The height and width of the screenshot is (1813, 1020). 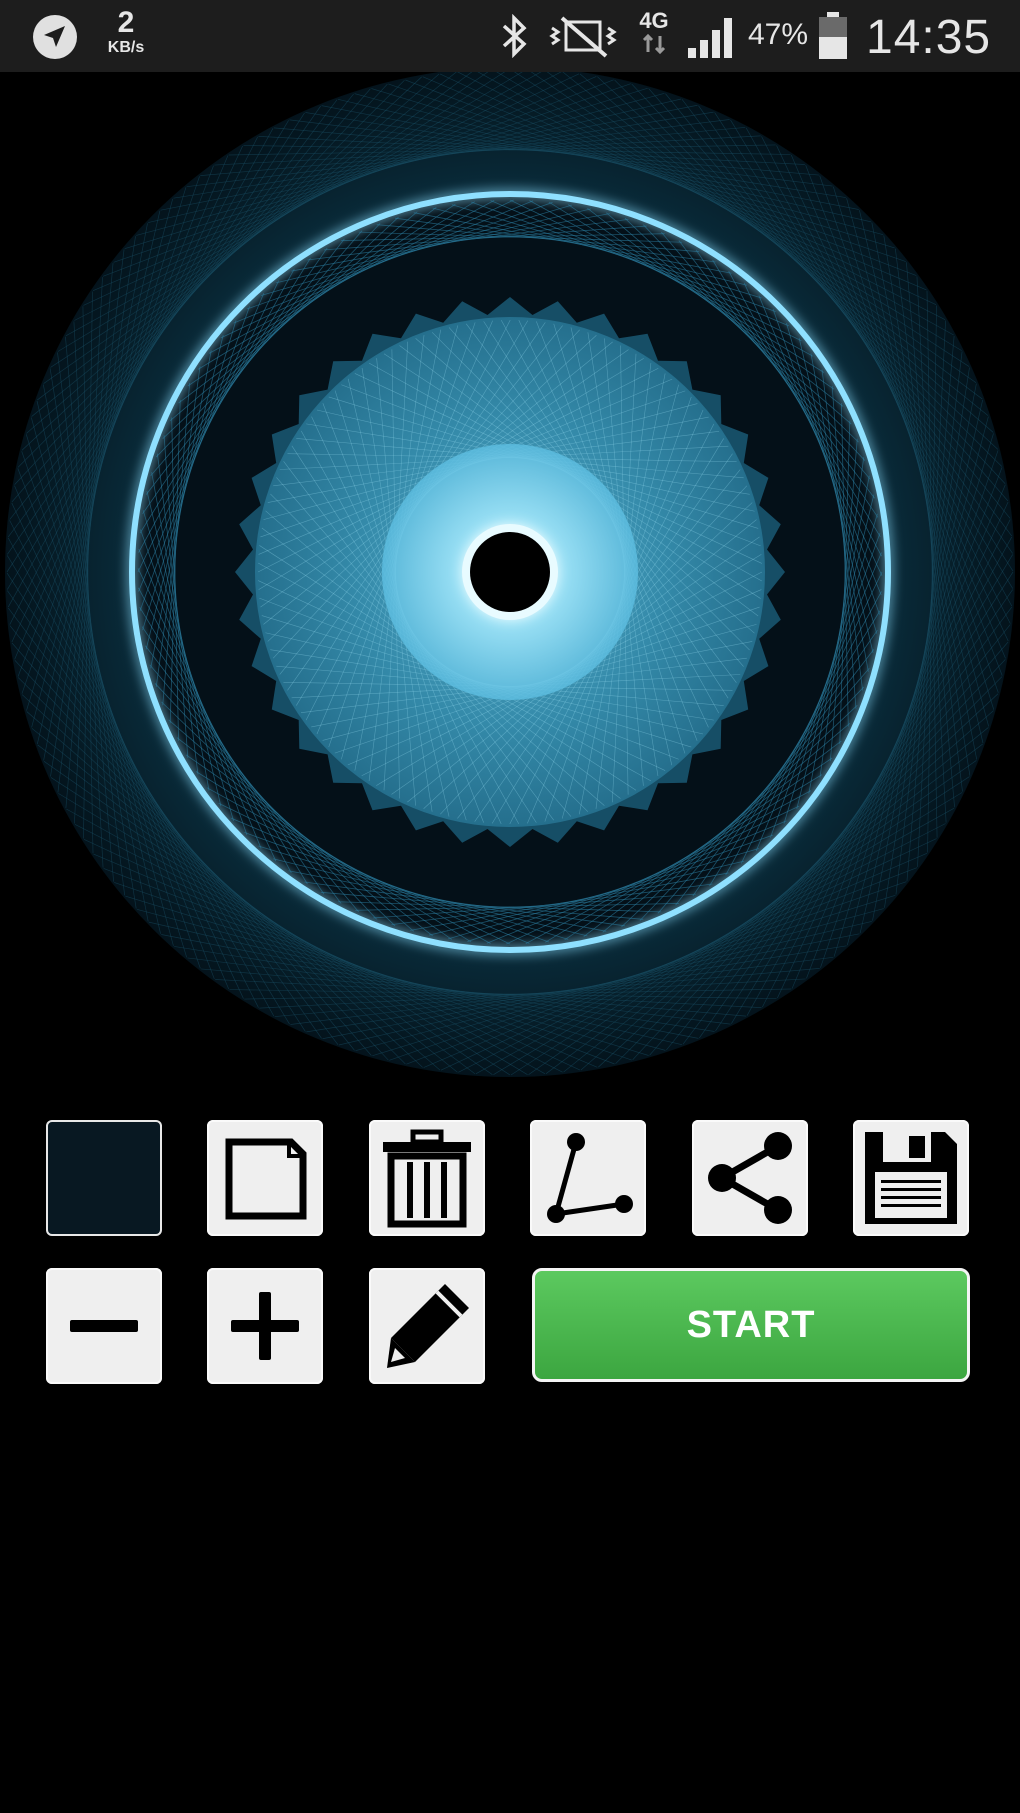 What do you see at coordinates (126, 47) in the screenshot?
I see `network-speed-unit: KB/s` at bounding box center [126, 47].